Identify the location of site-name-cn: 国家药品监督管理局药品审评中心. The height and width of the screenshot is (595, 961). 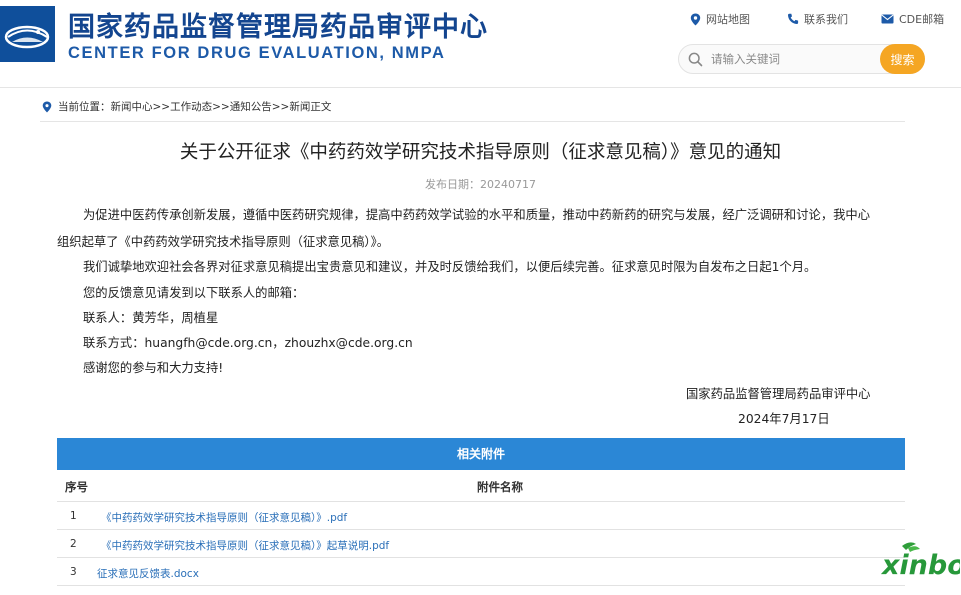
(278, 27).